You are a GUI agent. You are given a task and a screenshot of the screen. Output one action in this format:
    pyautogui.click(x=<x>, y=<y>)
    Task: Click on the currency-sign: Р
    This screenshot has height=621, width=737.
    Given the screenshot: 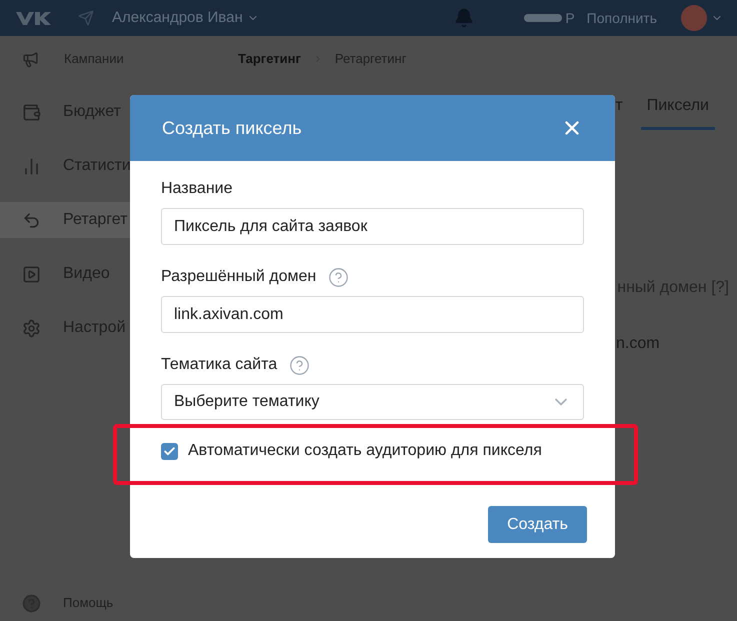 What is the action you would take?
    pyautogui.click(x=570, y=18)
    